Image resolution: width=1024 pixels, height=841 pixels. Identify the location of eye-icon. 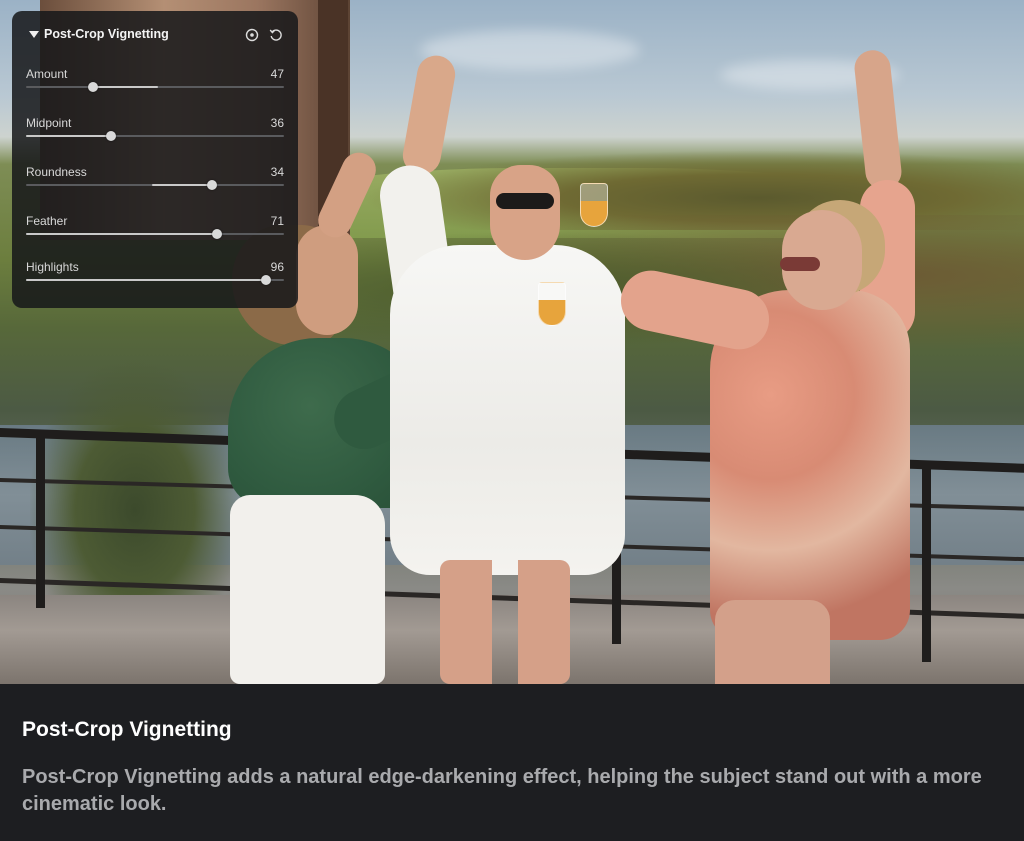
(252, 35).